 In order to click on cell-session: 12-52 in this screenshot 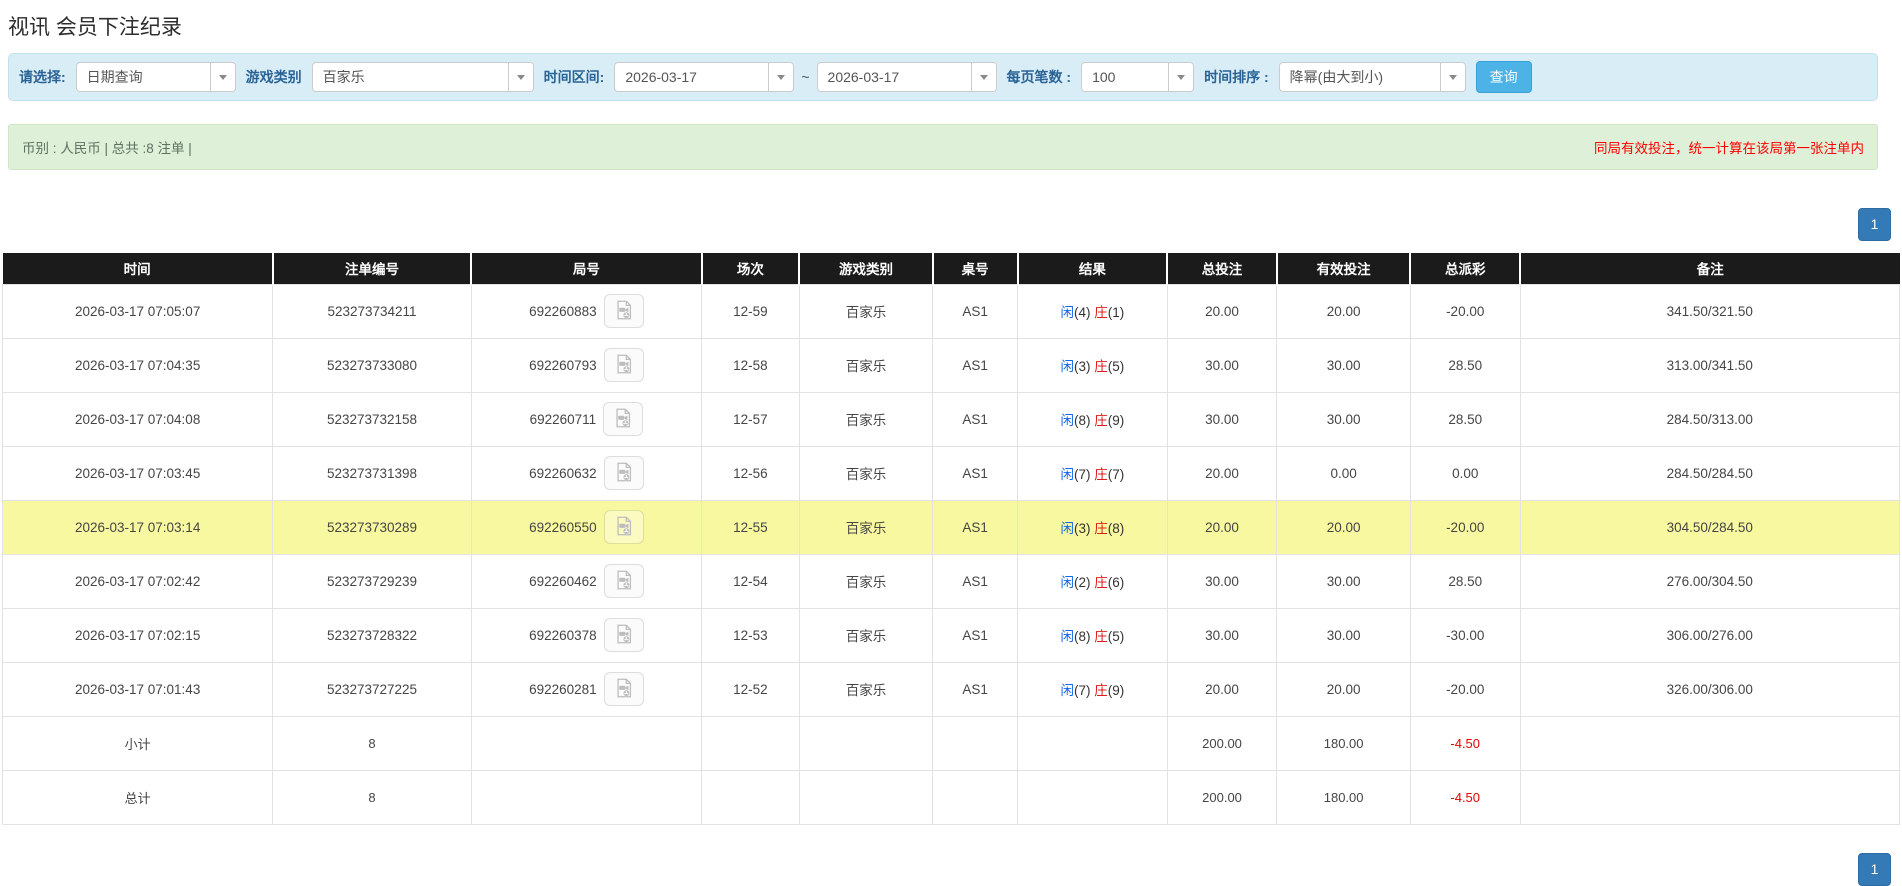, I will do `click(750, 689)`.